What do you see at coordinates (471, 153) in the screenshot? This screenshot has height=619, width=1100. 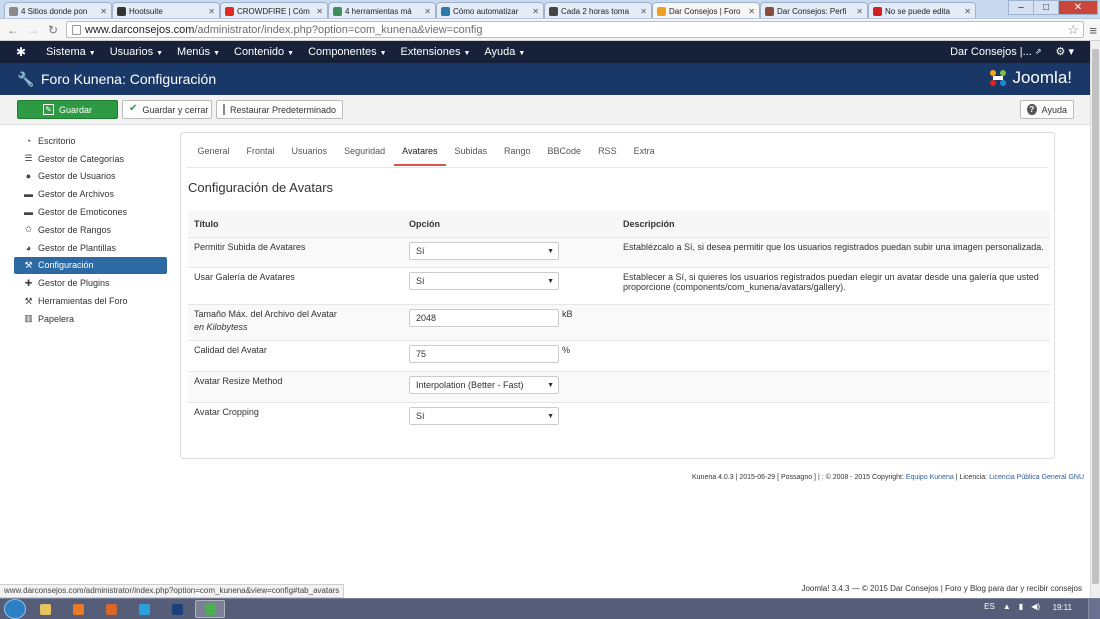 I see `config-tab: Subidas` at bounding box center [471, 153].